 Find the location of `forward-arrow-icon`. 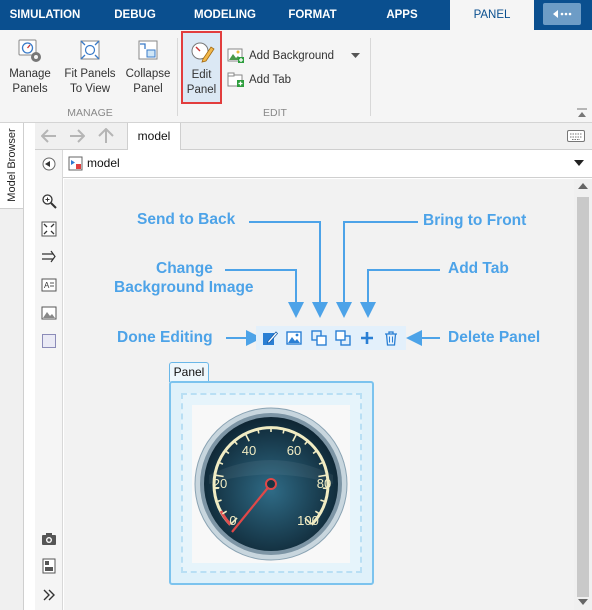

forward-arrow-icon is located at coordinates (77, 136).